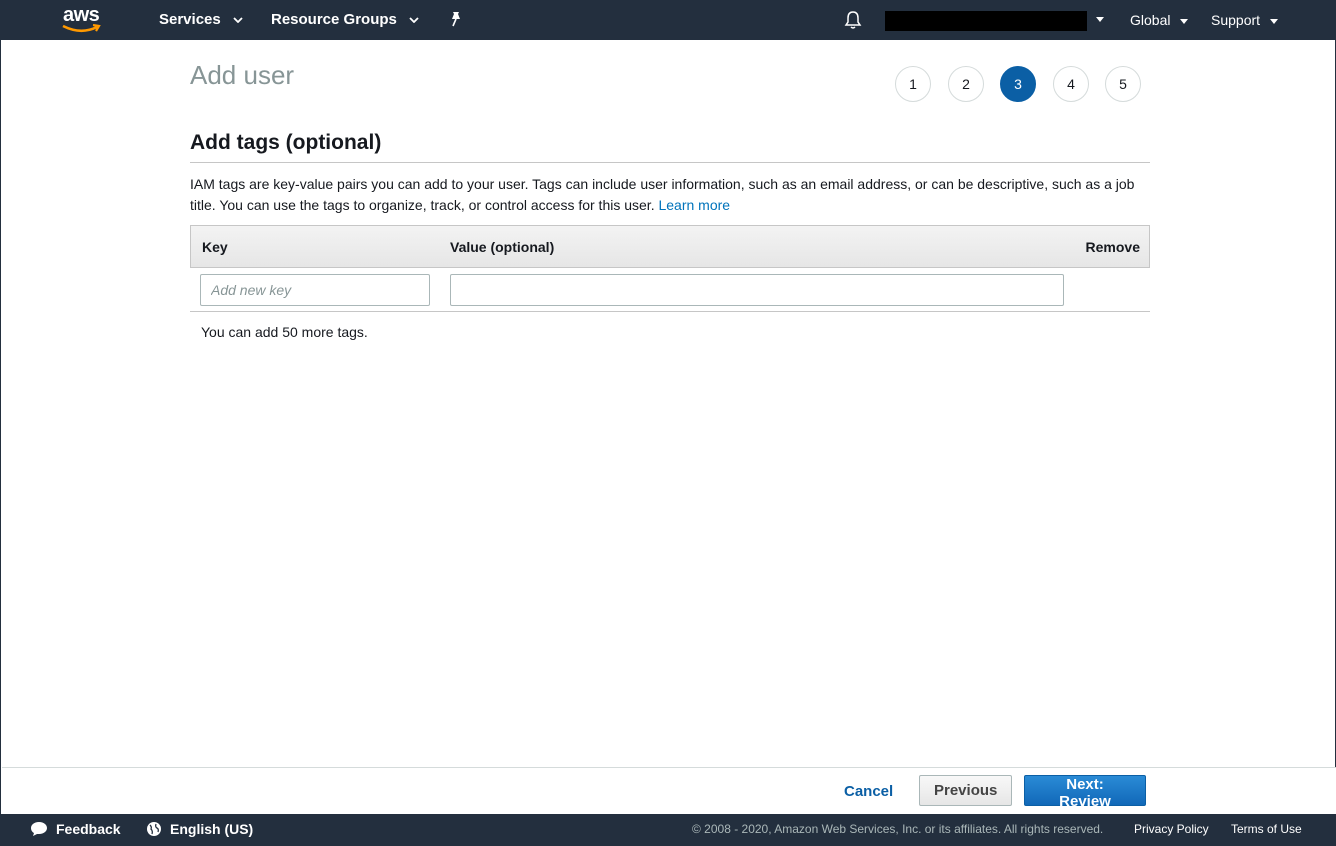 The height and width of the screenshot is (846, 1336). I want to click on previous-button: Previous, so click(965, 790).